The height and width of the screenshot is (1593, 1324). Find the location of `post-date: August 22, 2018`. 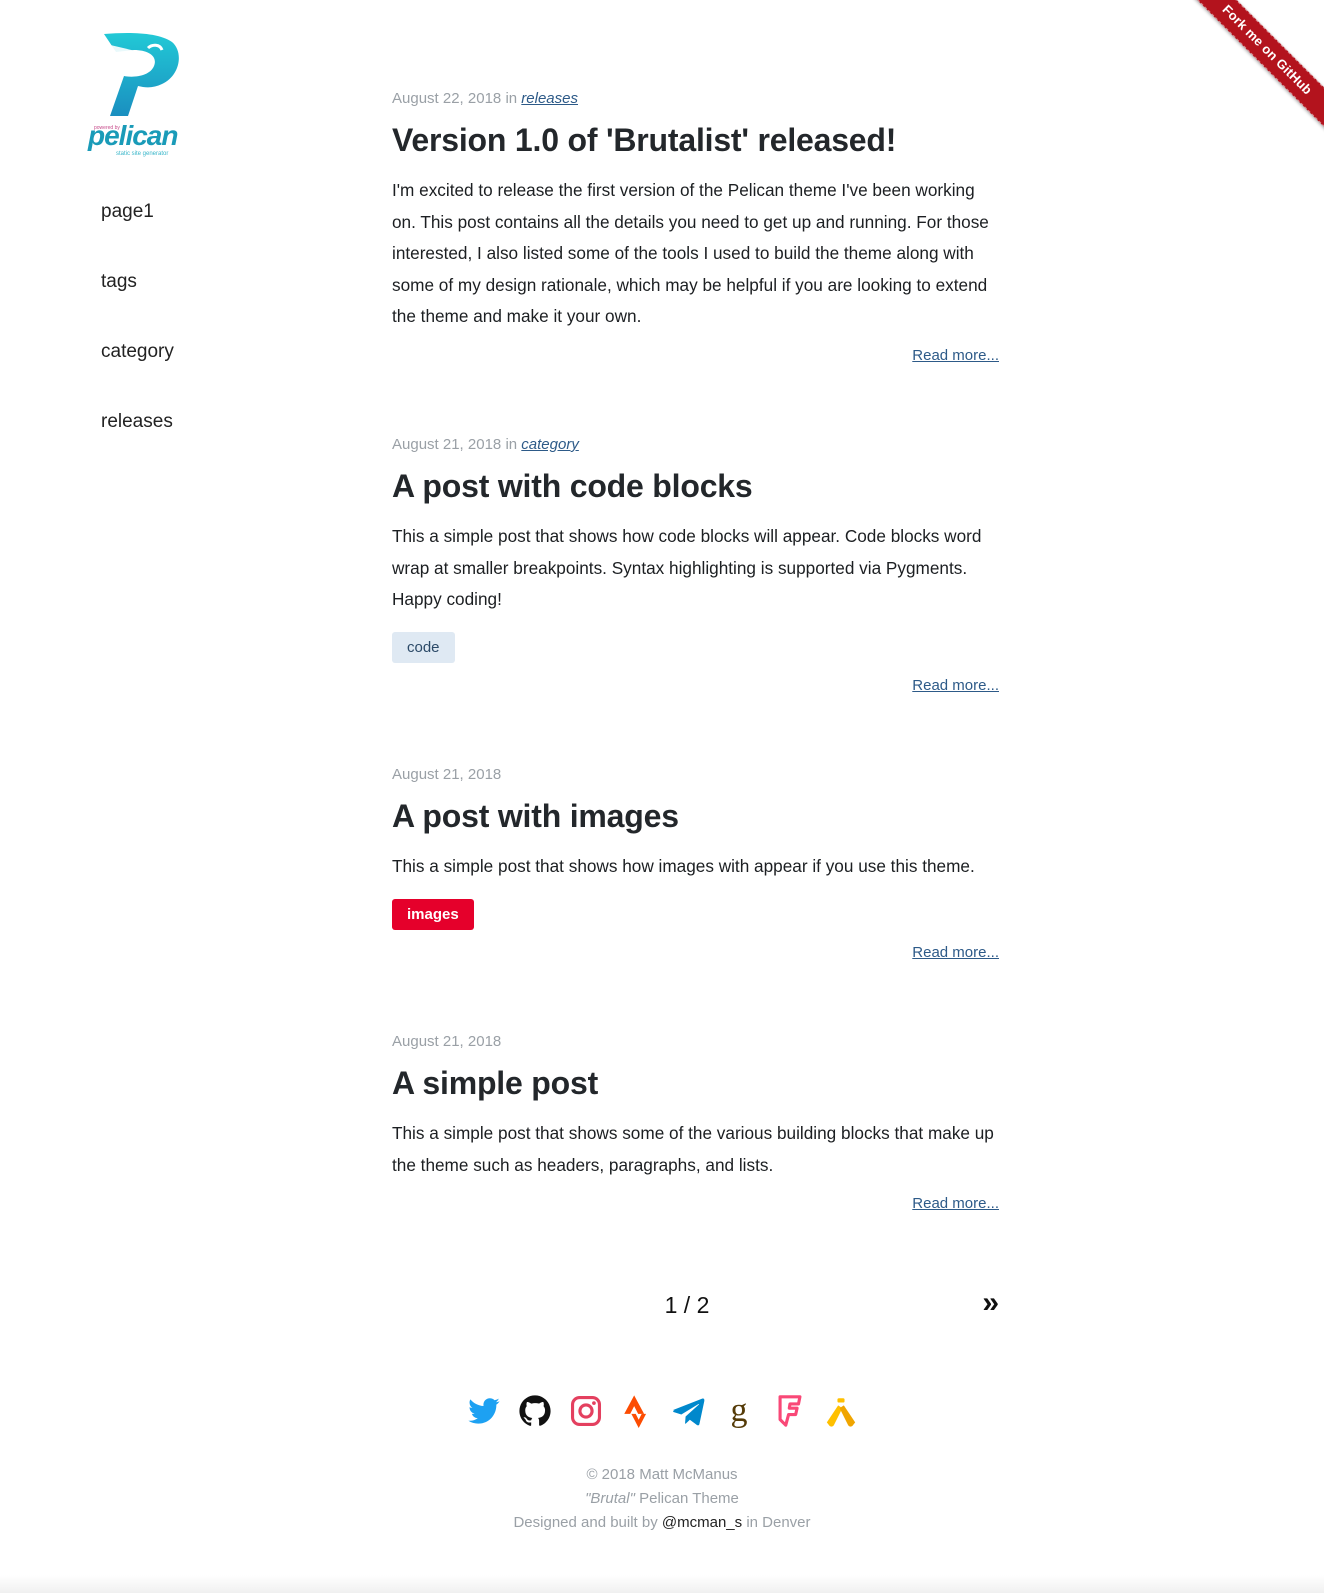

post-date: August 22, 2018 is located at coordinates (447, 98).